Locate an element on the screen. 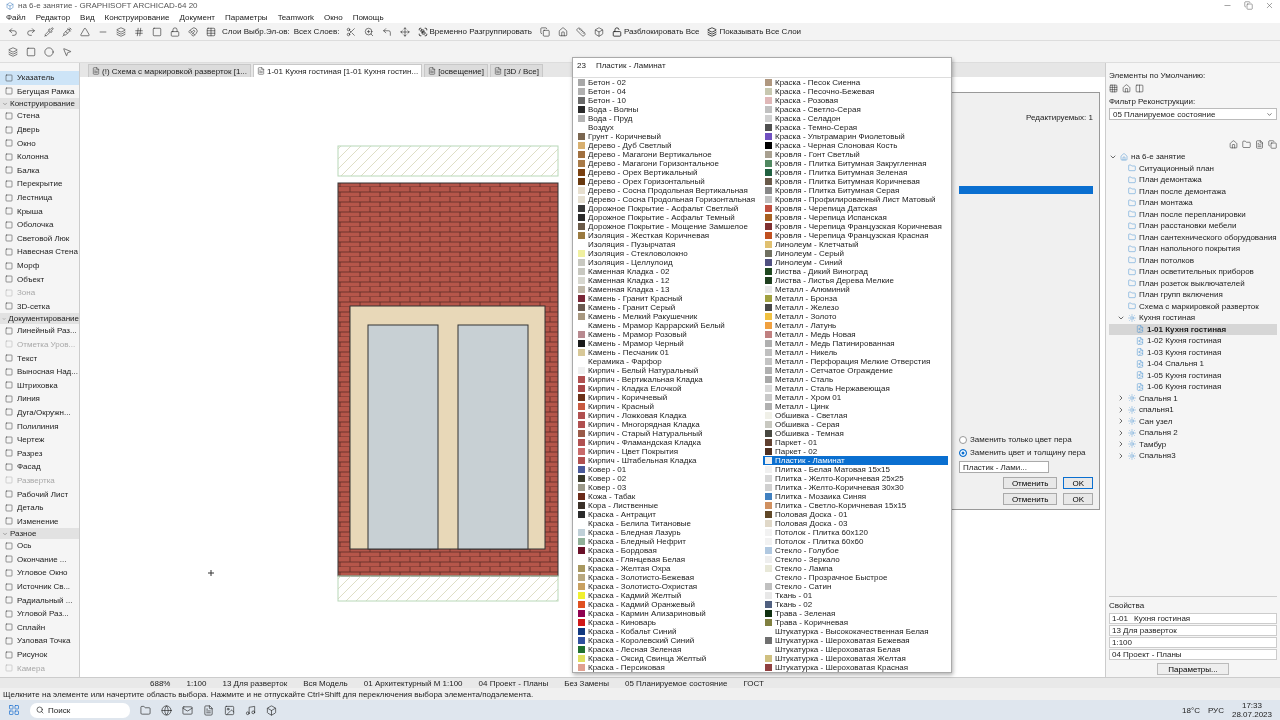  view-setting: 688% is located at coordinates (160, 683).